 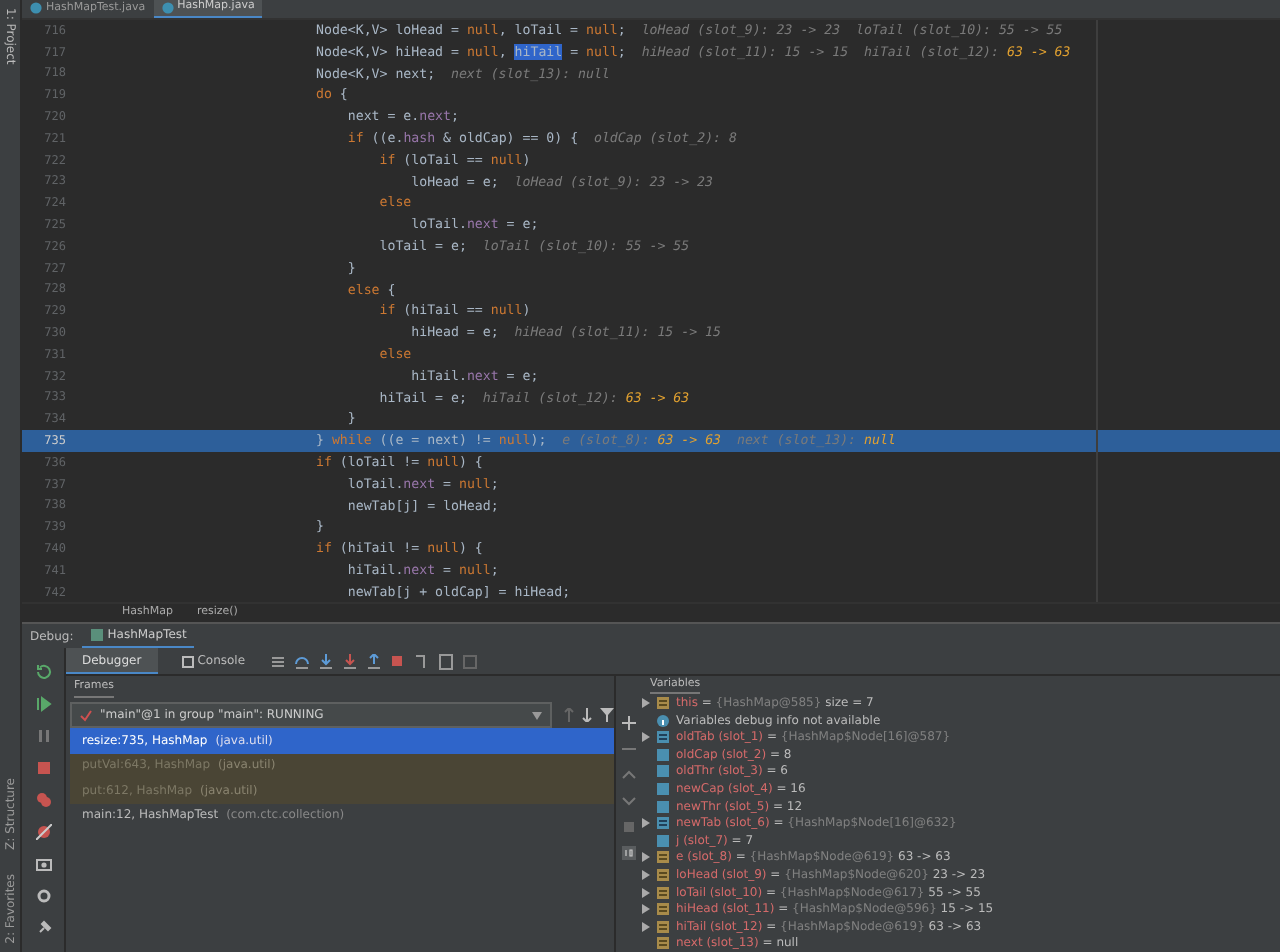 What do you see at coordinates (43, 736) in the screenshot?
I see `pause-icon` at bounding box center [43, 736].